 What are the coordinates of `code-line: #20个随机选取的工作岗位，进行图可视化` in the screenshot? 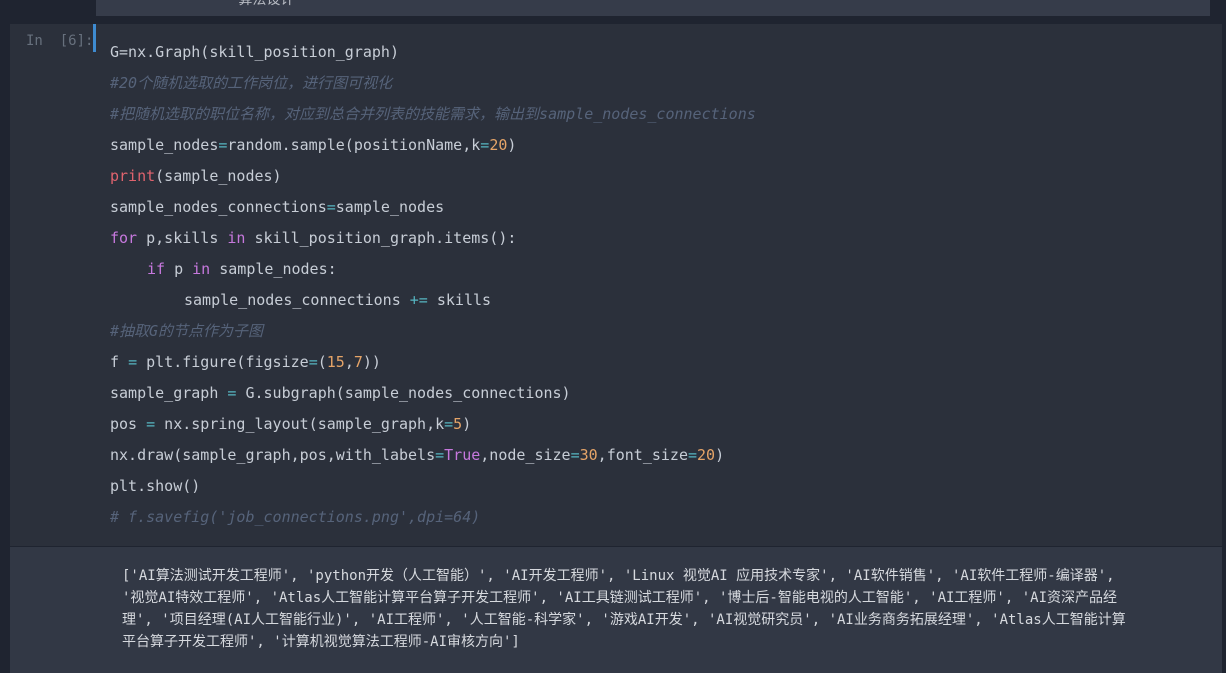 It's located at (433, 86).